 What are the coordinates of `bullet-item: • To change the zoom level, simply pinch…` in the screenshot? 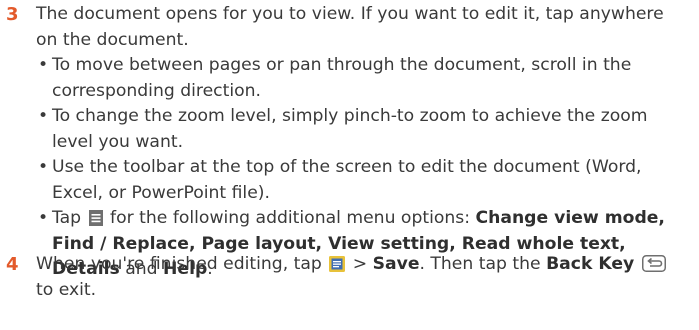 It's located at (362, 129).